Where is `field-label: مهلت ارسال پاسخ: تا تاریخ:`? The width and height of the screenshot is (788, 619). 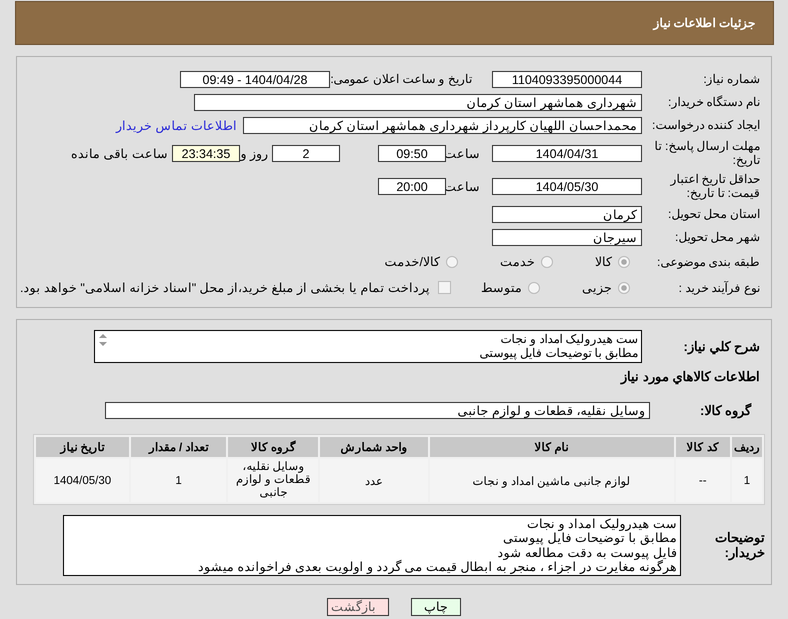
field-label: مهلت ارسال پاسخ: تا تاریخ: is located at coordinates (707, 153).